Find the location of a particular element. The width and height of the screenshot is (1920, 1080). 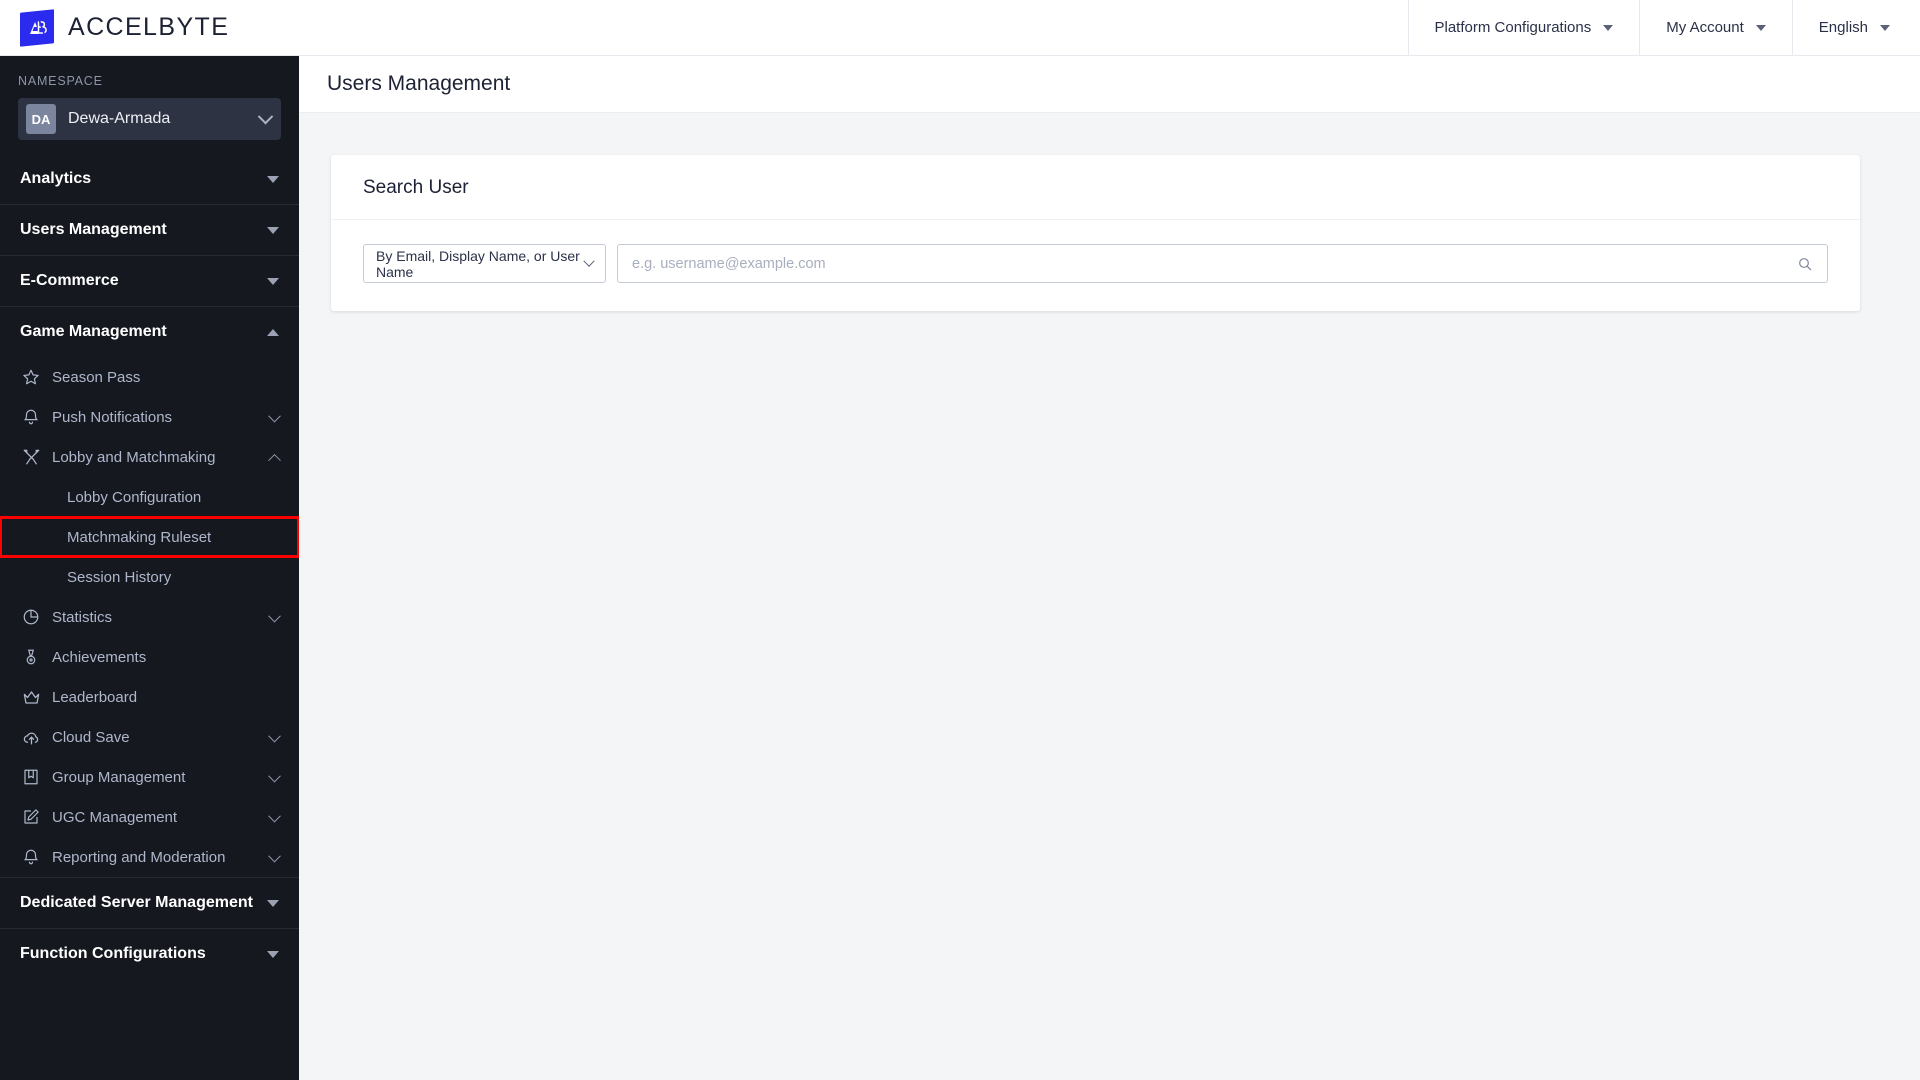

brand-name-second: BYTE is located at coordinates (194, 27).